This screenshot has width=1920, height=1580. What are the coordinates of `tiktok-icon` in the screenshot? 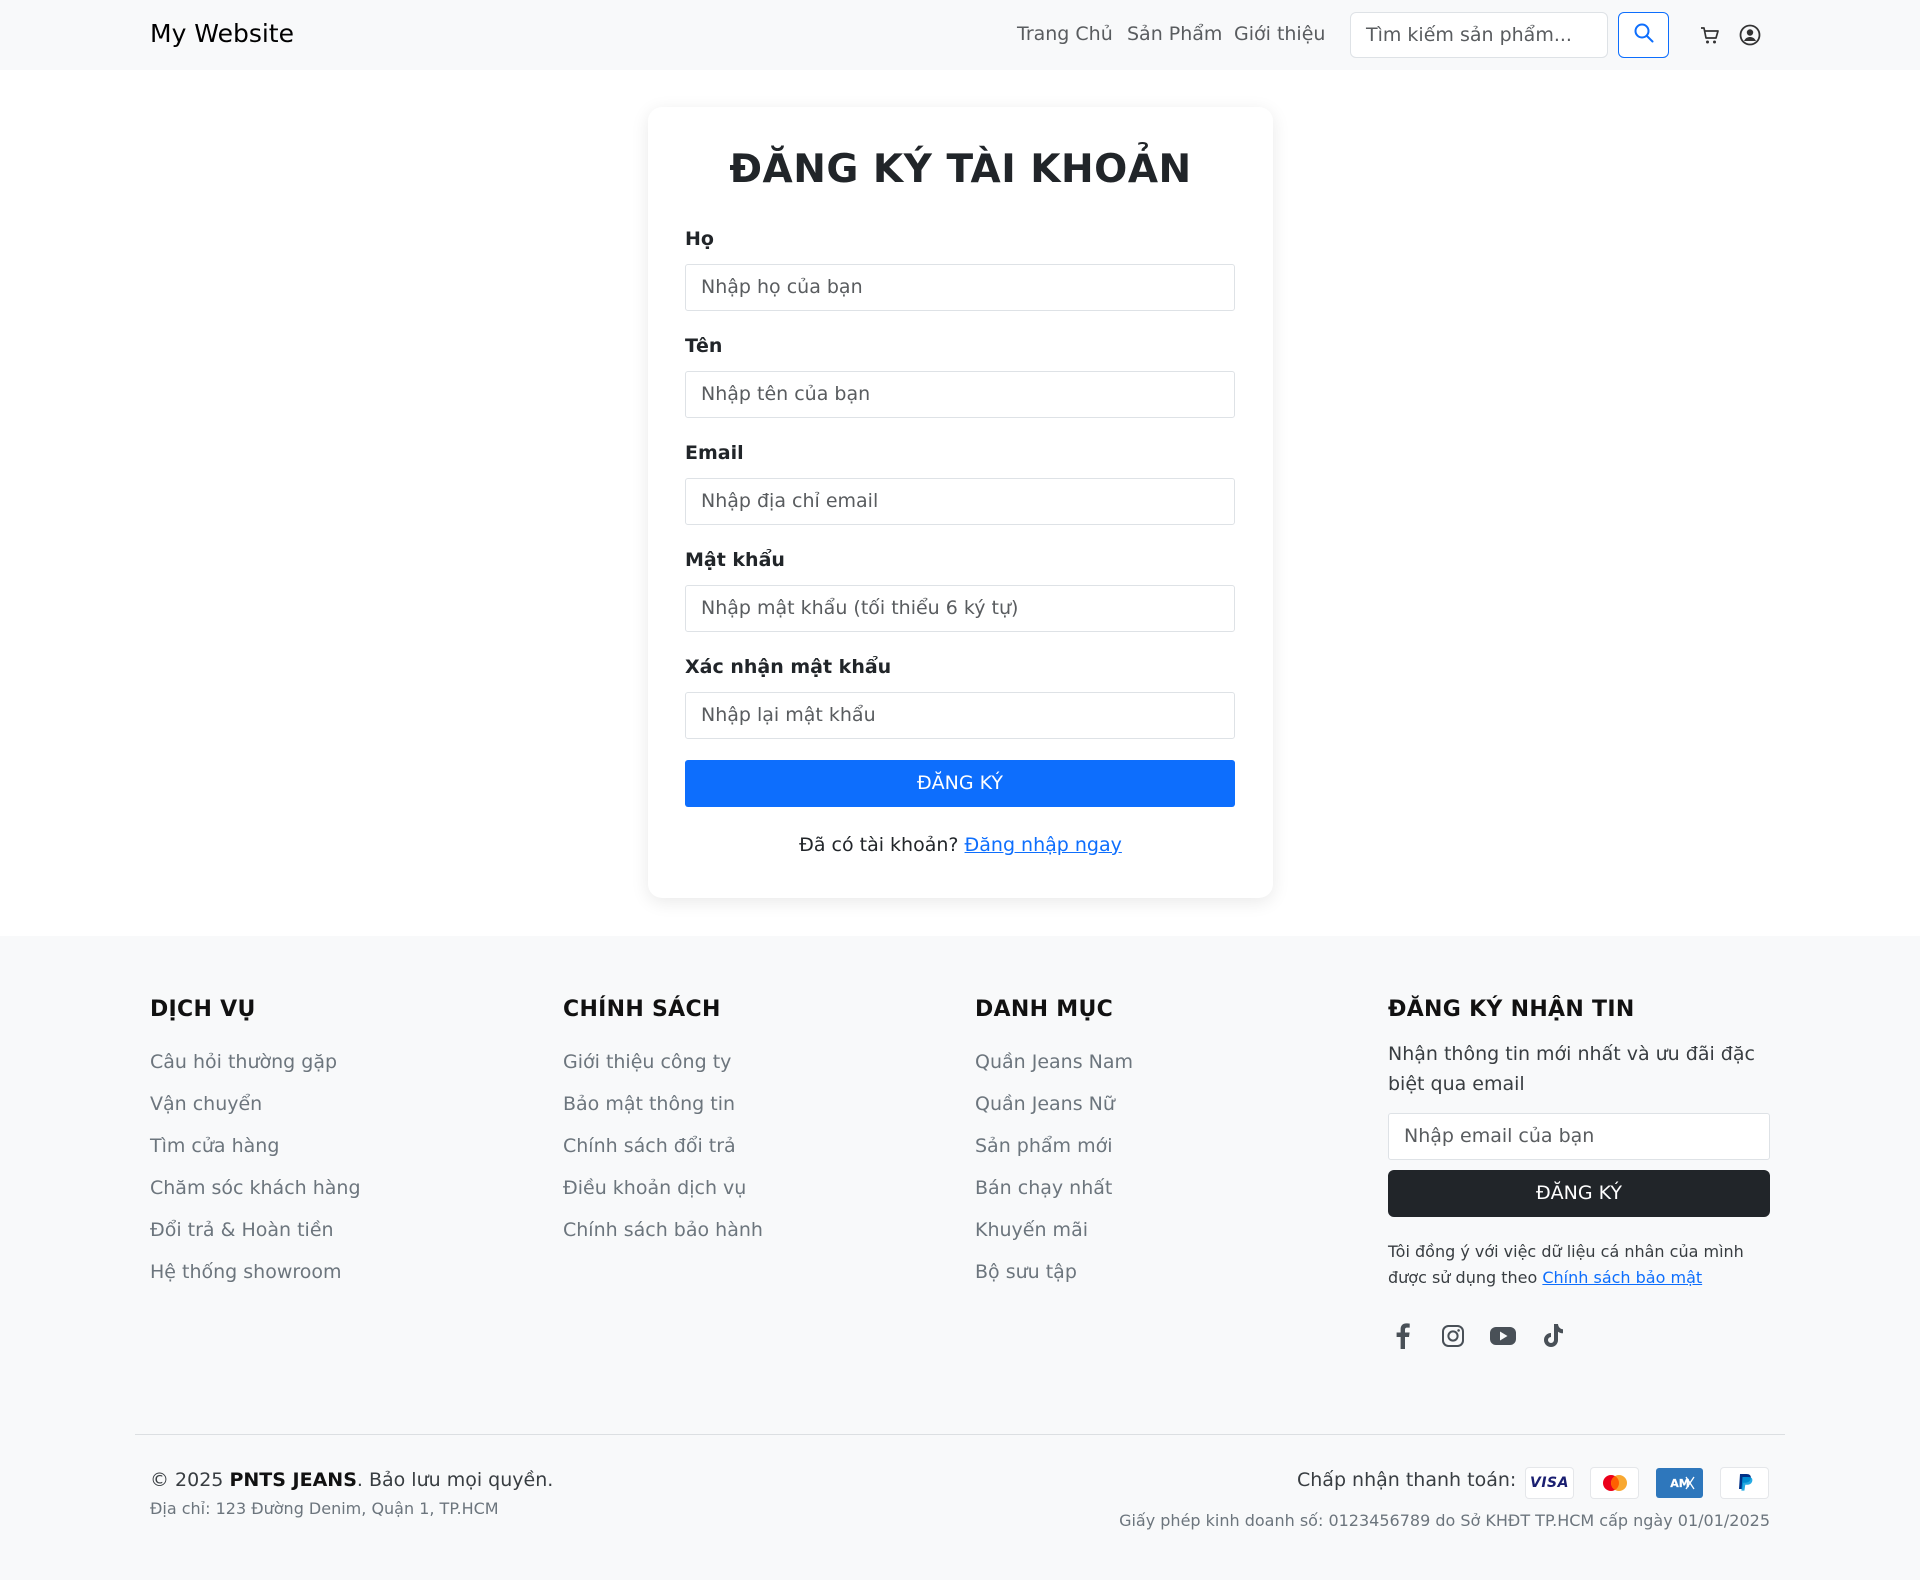 It's located at (1553, 1336).